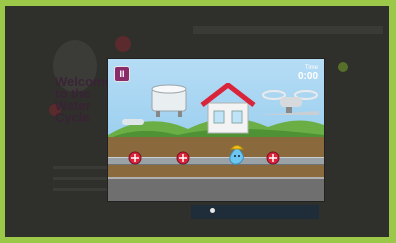 Image resolution: width=396 pixels, height=243 pixels. I want to click on pause-button: II, so click(122, 74).